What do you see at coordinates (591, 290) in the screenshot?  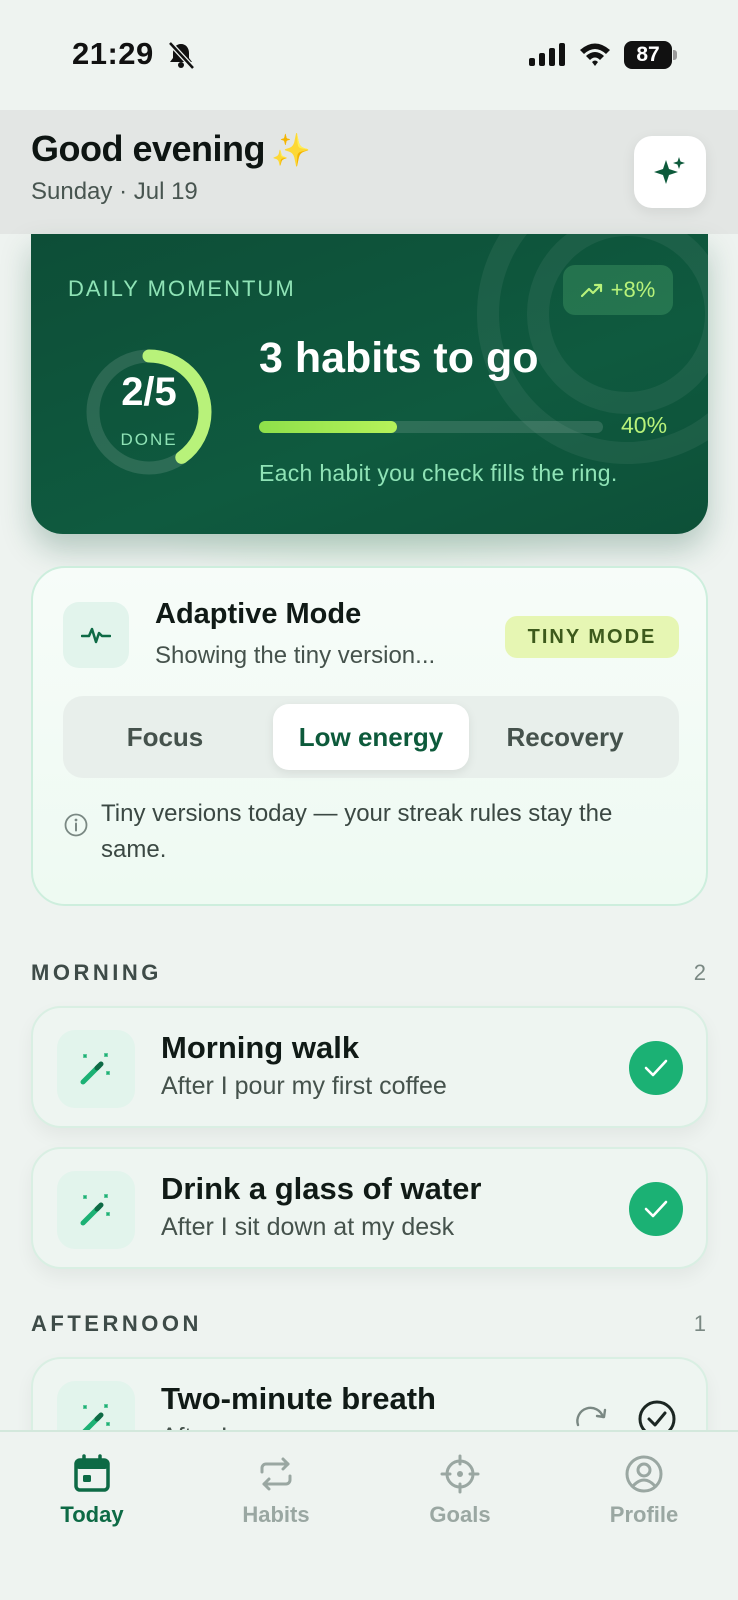 I see `trending-up-icon` at bounding box center [591, 290].